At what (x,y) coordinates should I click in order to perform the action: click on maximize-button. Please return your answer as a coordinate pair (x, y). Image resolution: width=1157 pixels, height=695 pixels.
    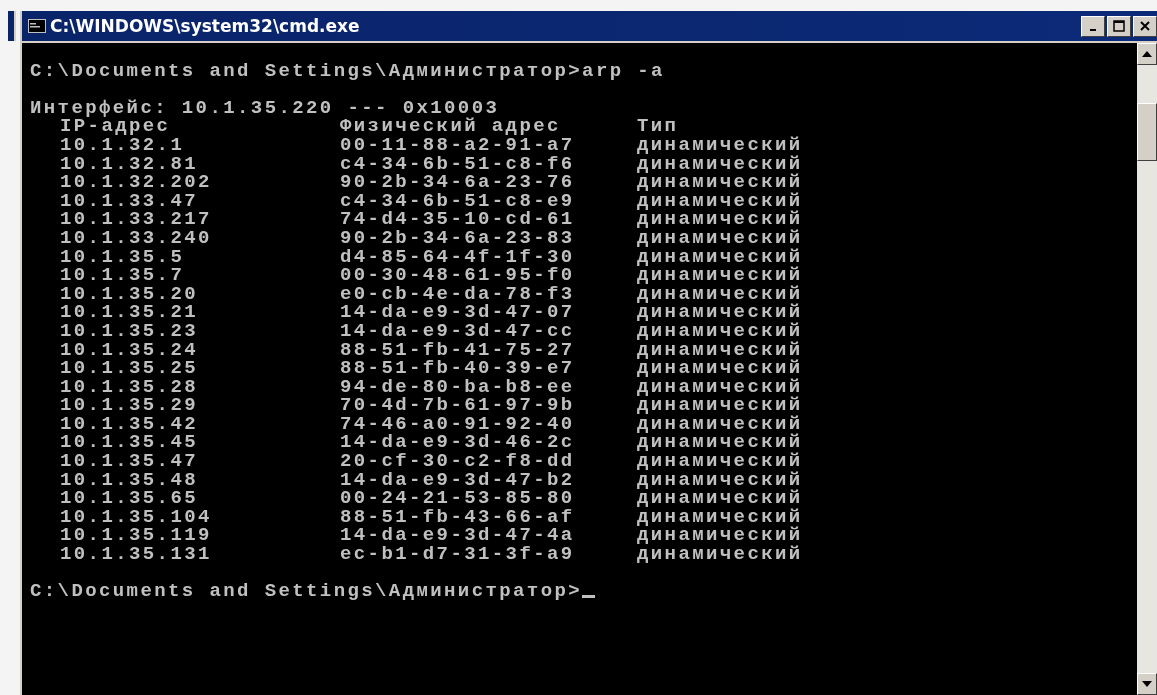
    Looking at the image, I should click on (1119, 26).